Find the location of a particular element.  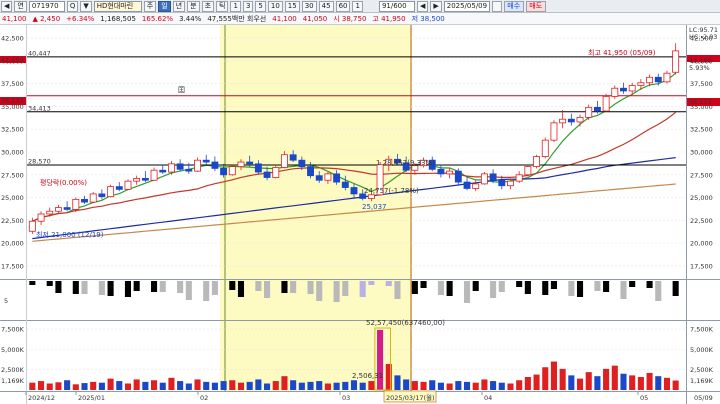

price-tick-right: 27,500 is located at coordinates (701, 175).